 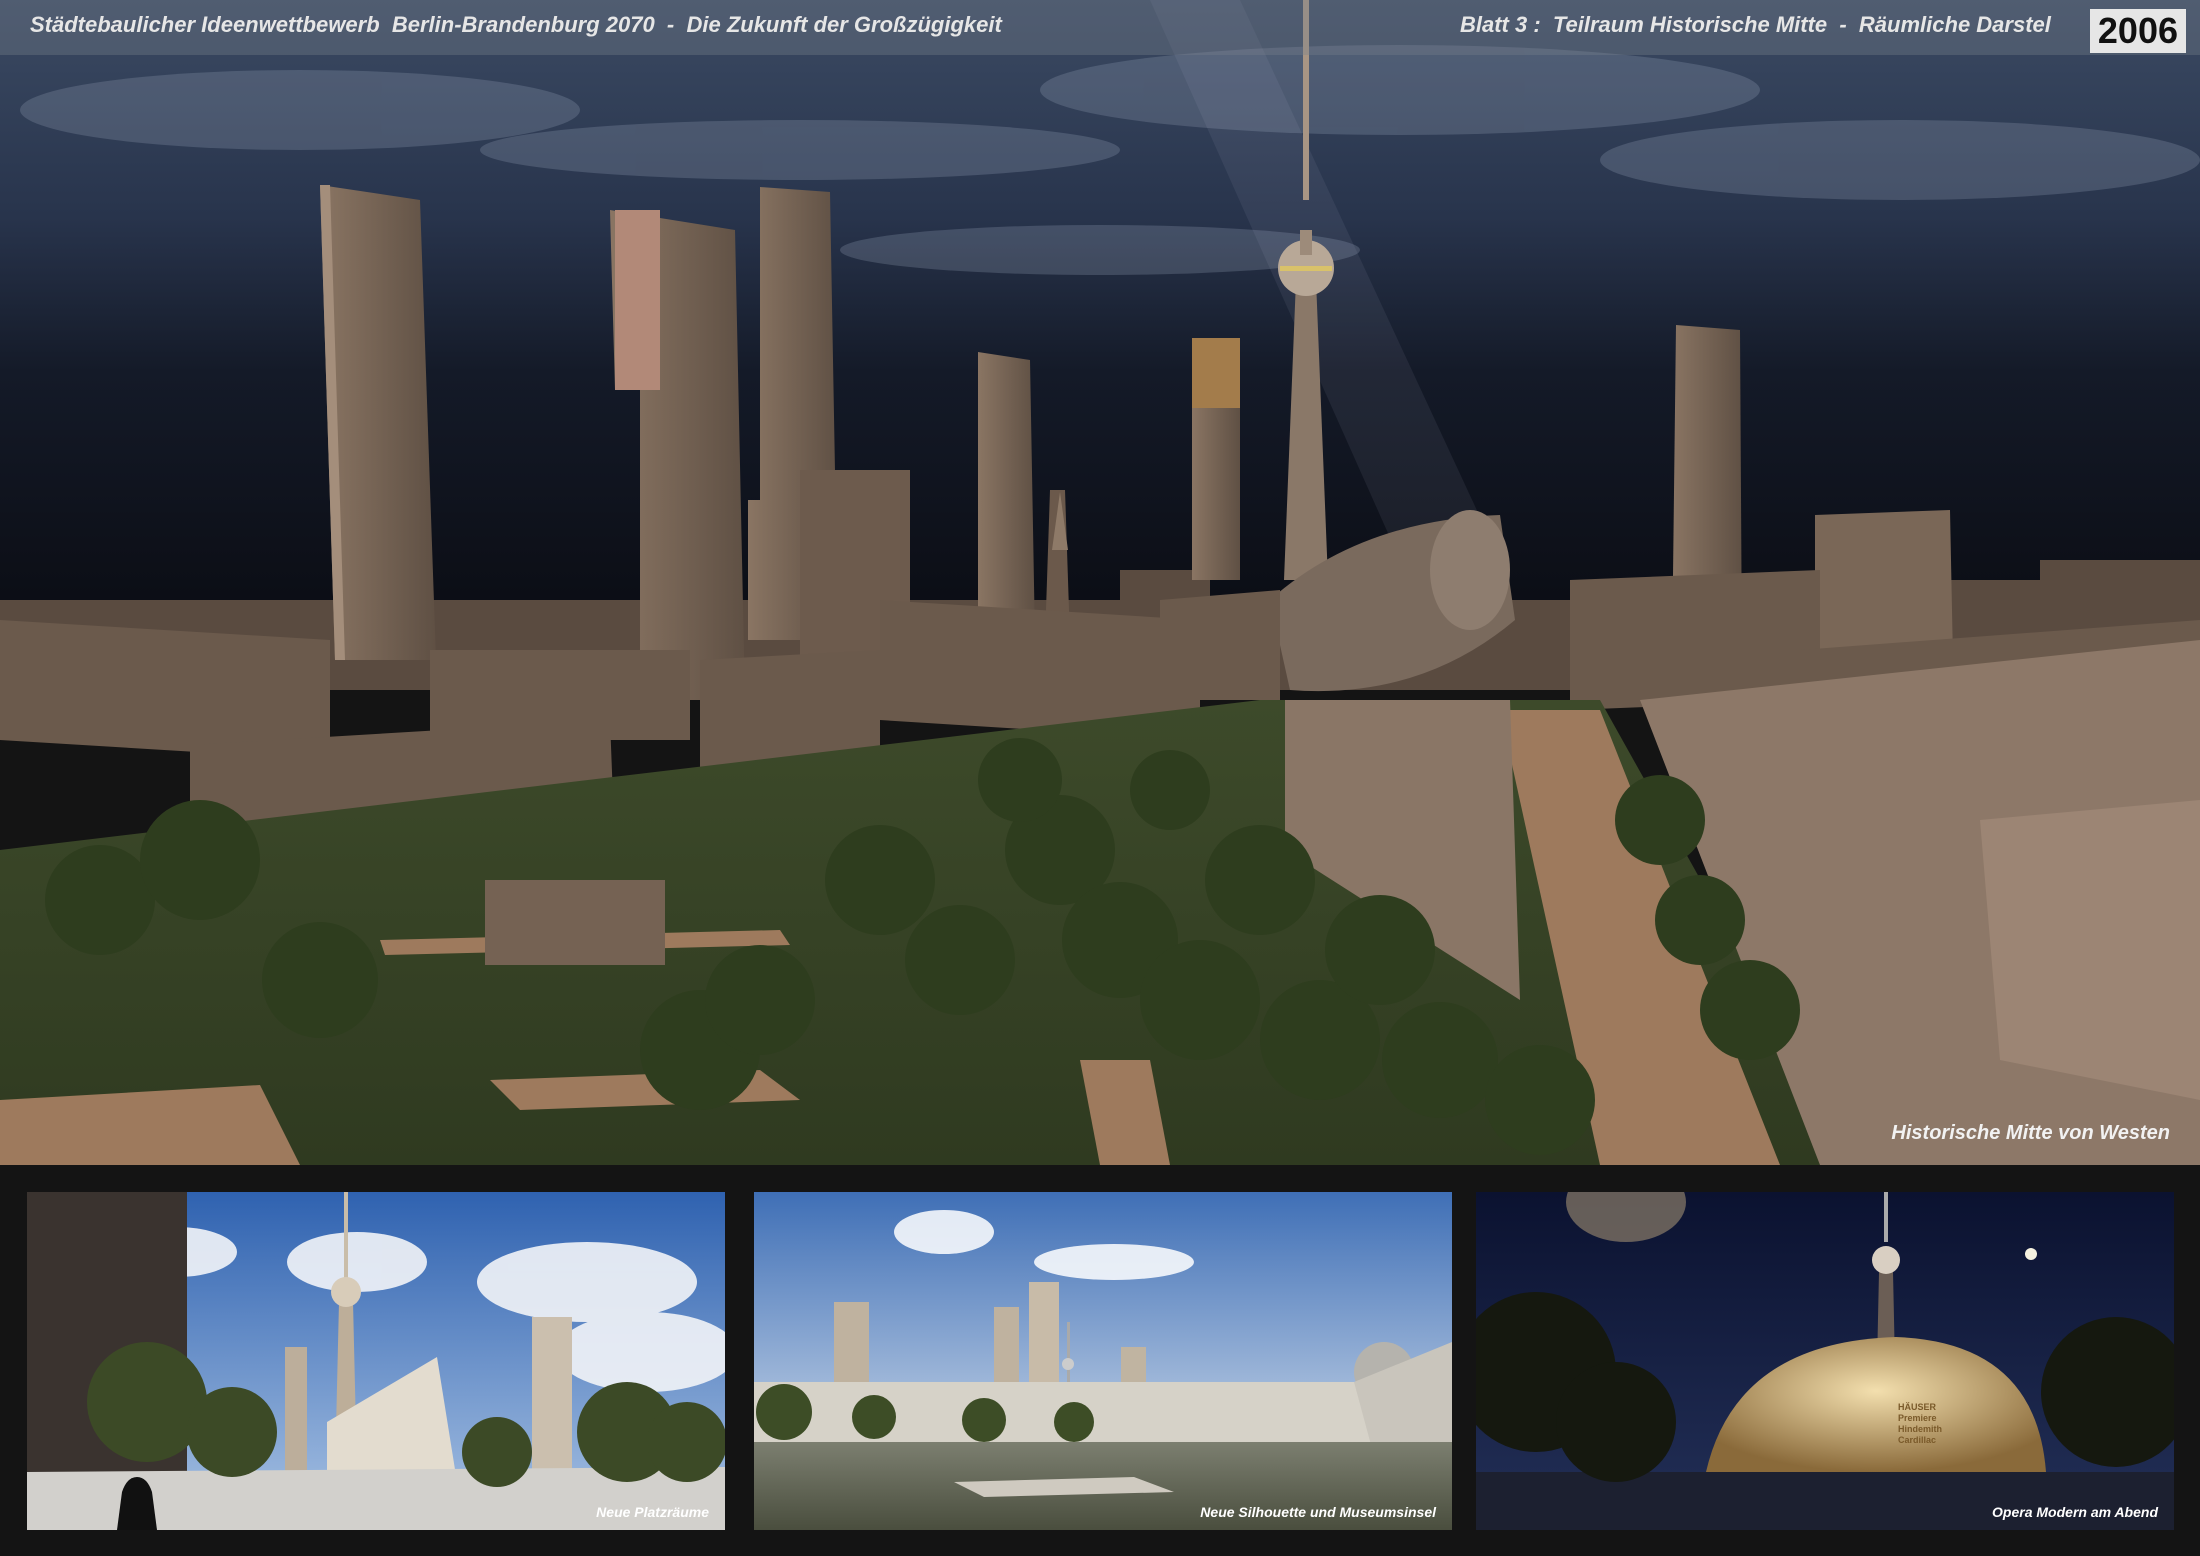 I want to click on hero-caption: Historische Mitte von Westen, so click(x=2030, y=1133).